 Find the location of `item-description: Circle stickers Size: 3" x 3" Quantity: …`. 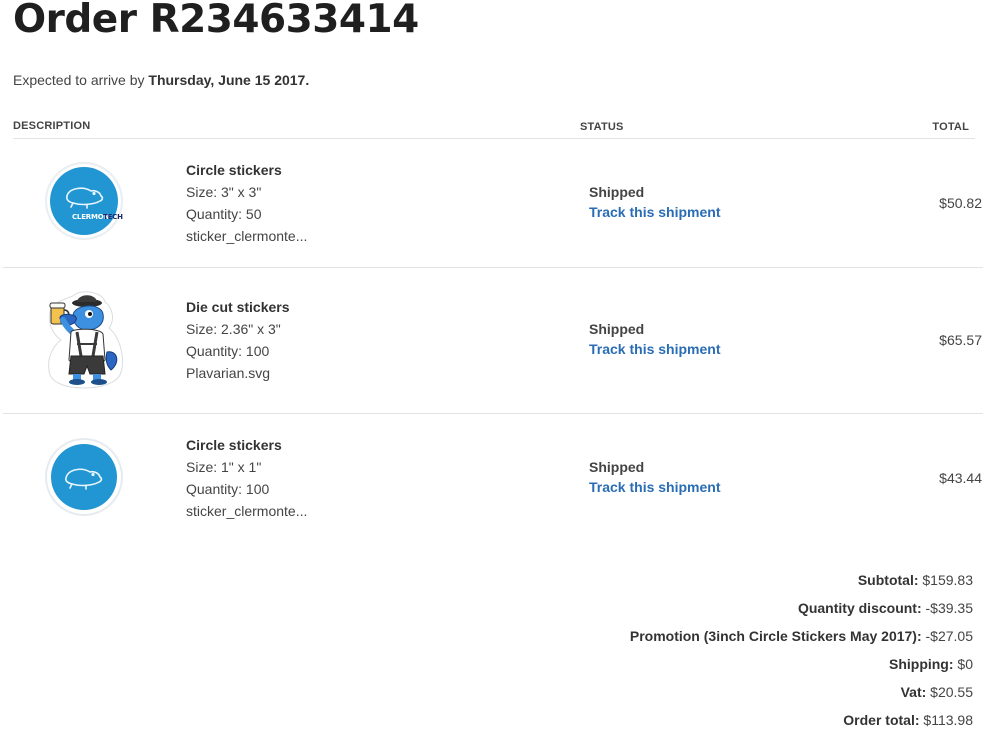

item-description: Circle stickers Size: 3" x 3" Quantity: … is located at coordinates (246, 203).